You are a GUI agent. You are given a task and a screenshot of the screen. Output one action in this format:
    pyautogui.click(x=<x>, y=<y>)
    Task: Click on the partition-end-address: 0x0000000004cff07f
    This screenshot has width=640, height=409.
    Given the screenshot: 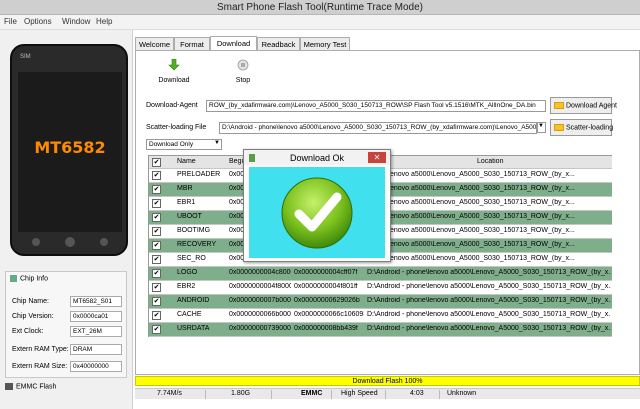 What is the action you would take?
    pyautogui.click(x=326, y=272)
    